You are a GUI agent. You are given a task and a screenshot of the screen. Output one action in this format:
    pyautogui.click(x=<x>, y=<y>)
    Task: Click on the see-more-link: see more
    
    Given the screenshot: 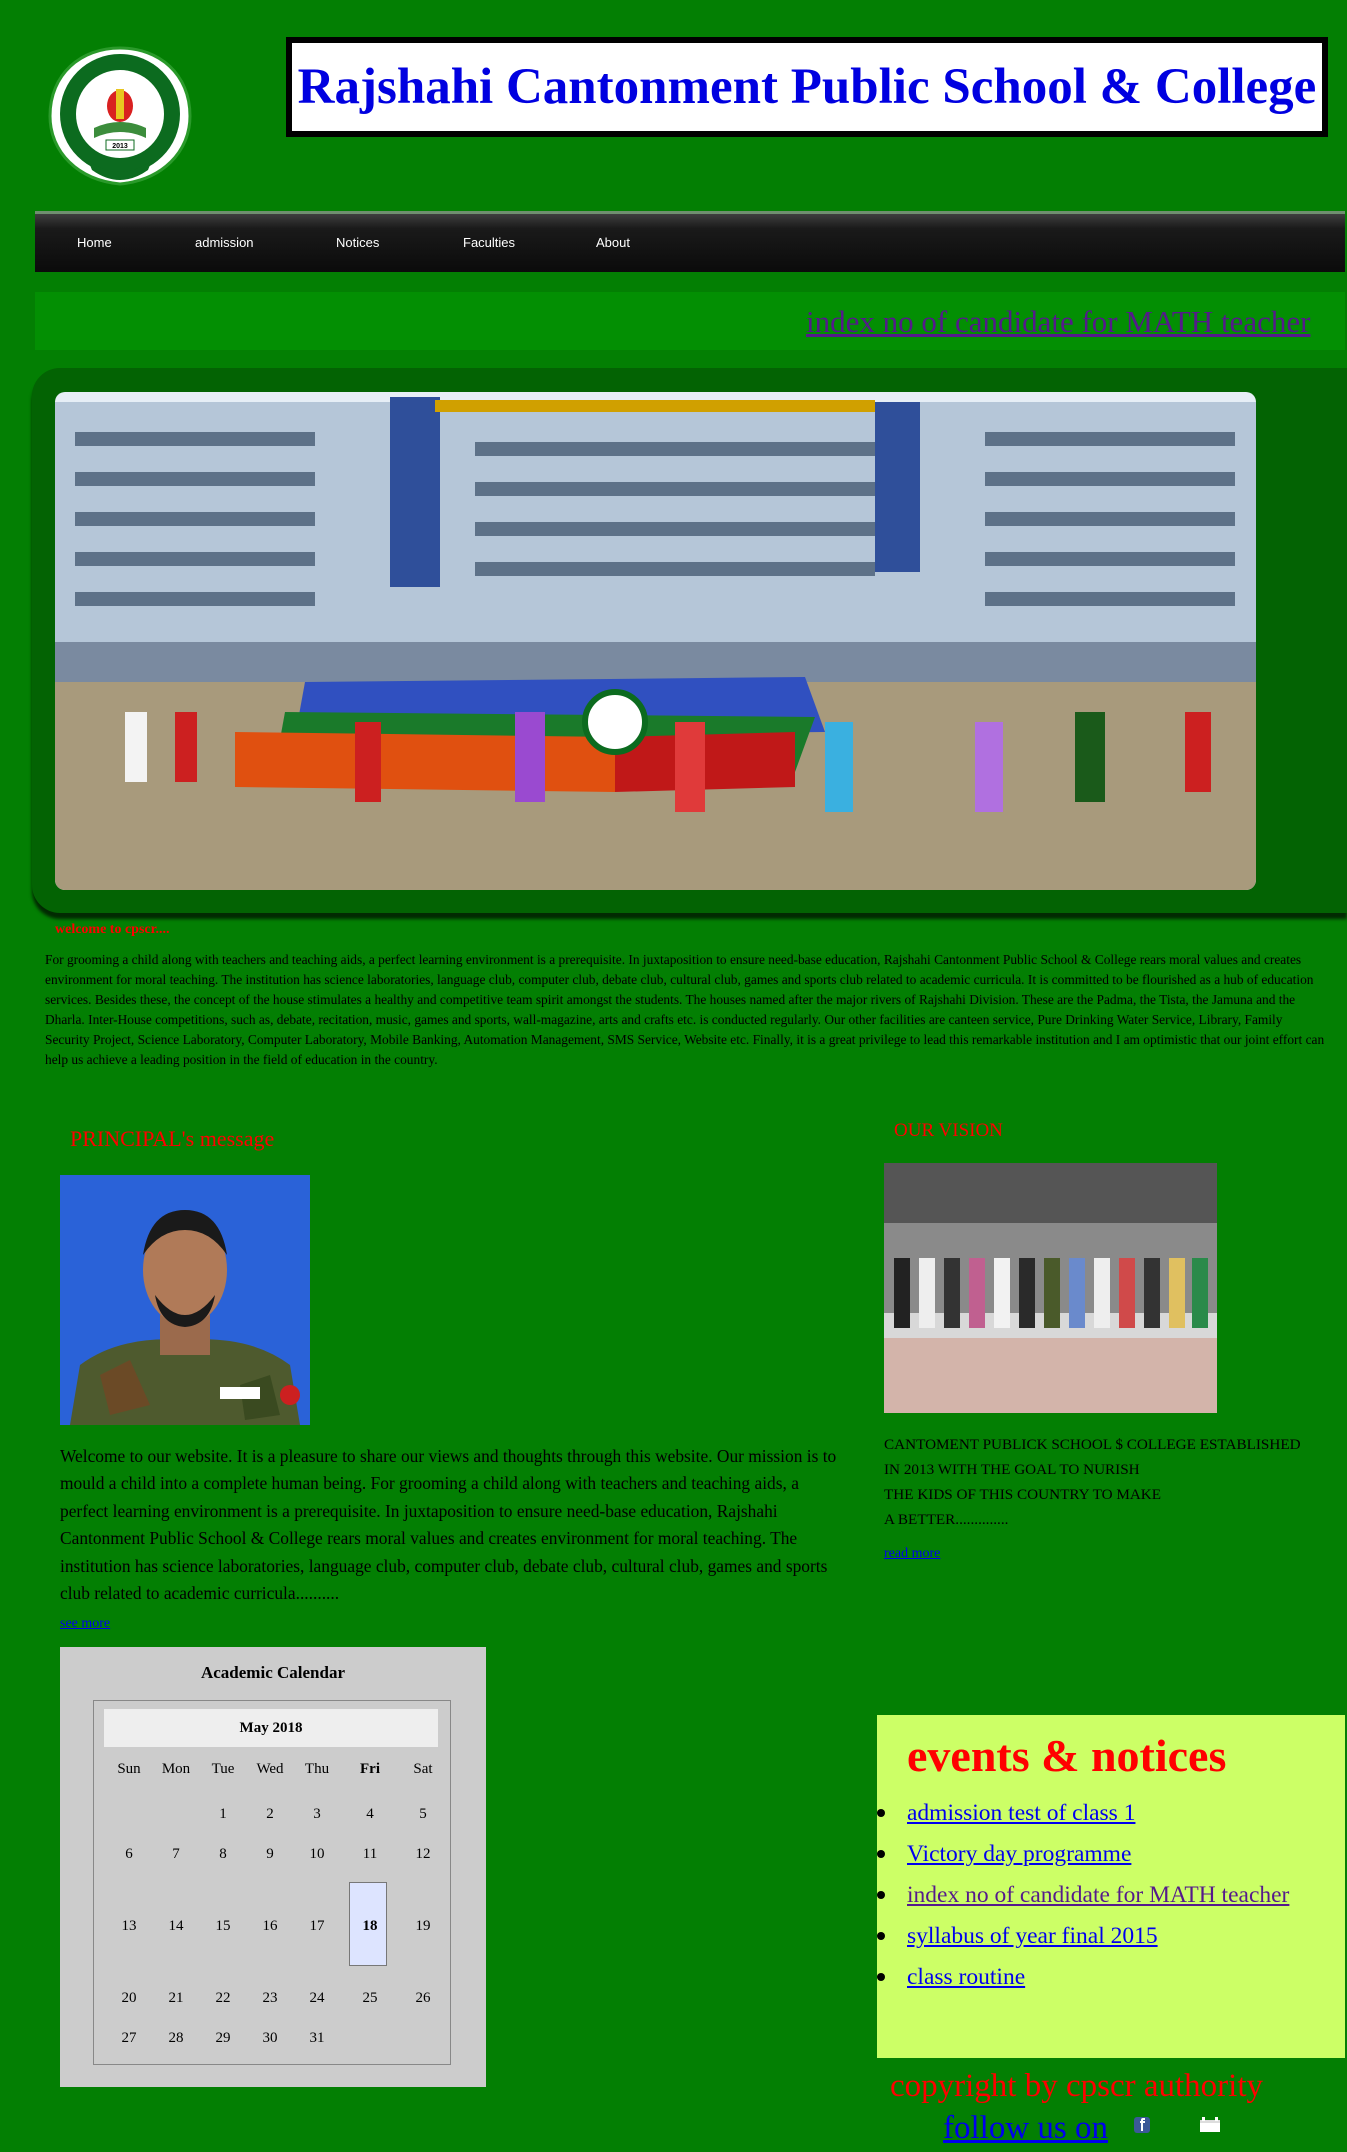 What is the action you would take?
    pyautogui.click(x=85, y=1624)
    